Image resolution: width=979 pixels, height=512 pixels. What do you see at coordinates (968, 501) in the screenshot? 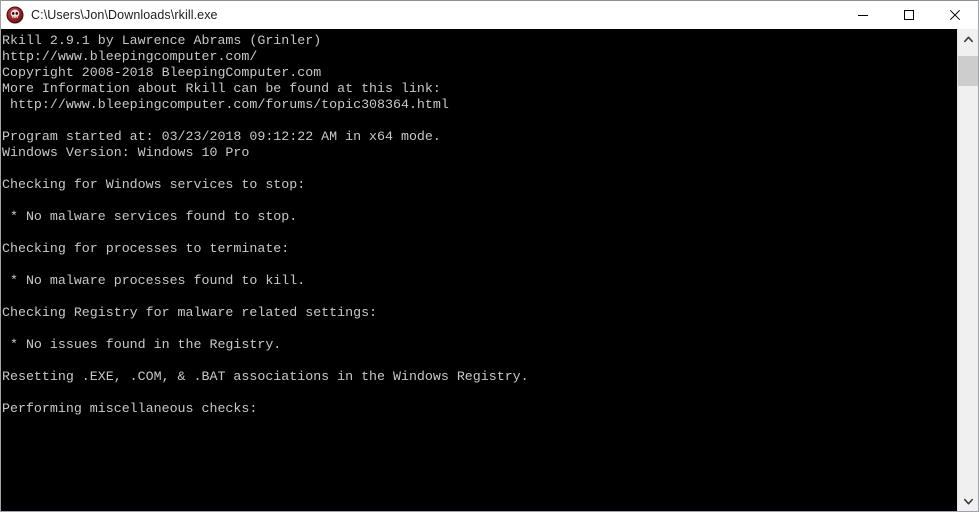
I see `scrollbar-down-button` at bounding box center [968, 501].